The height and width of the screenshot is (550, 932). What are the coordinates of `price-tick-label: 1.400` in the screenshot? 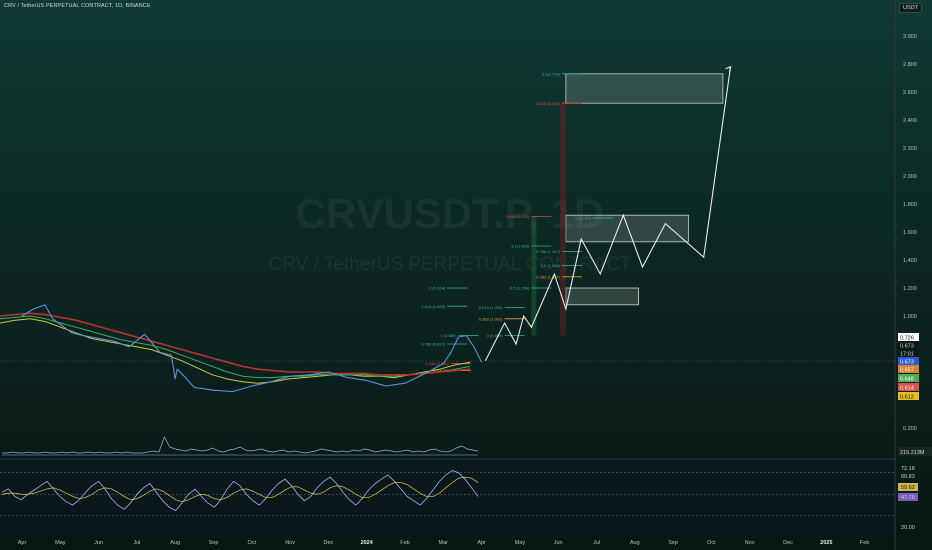 It's located at (910, 261).